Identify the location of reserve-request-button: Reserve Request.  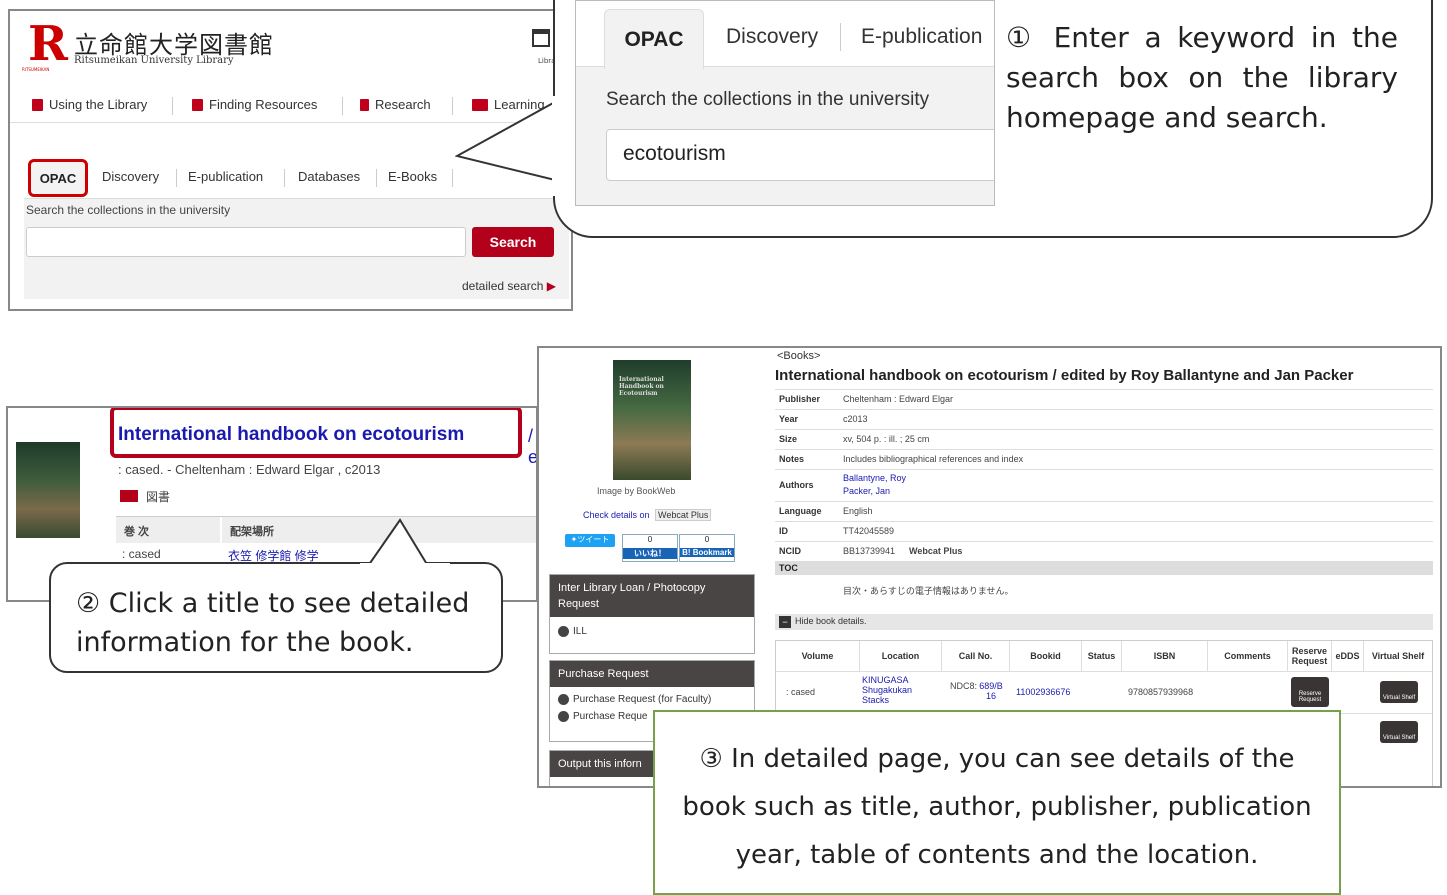
(1310, 692).